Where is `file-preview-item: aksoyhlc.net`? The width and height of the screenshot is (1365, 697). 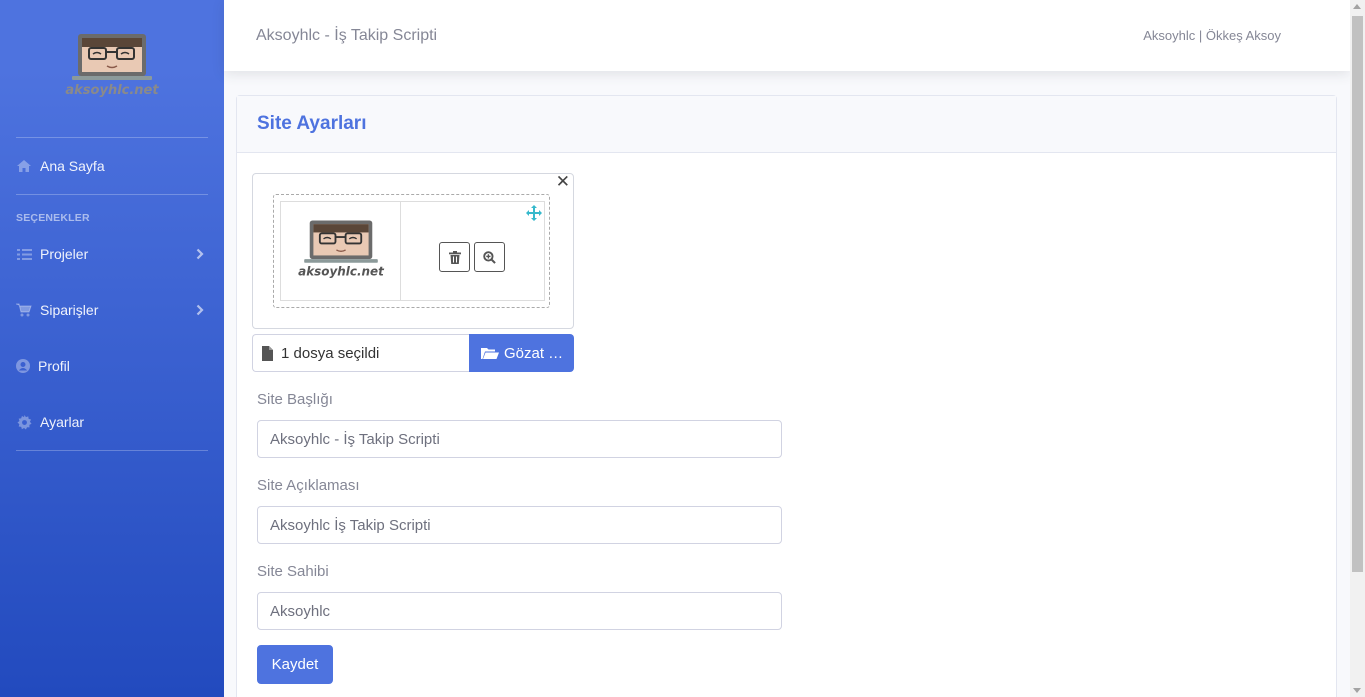 file-preview-item: aksoyhlc.net is located at coordinates (412, 251).